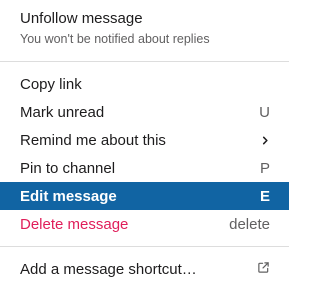 This screenshot has width=320, height=288. What do you see at coordinates (68, 196) in the screenshot?
I see `edit-message-label: Edit message` at bounding box center [68, 196].